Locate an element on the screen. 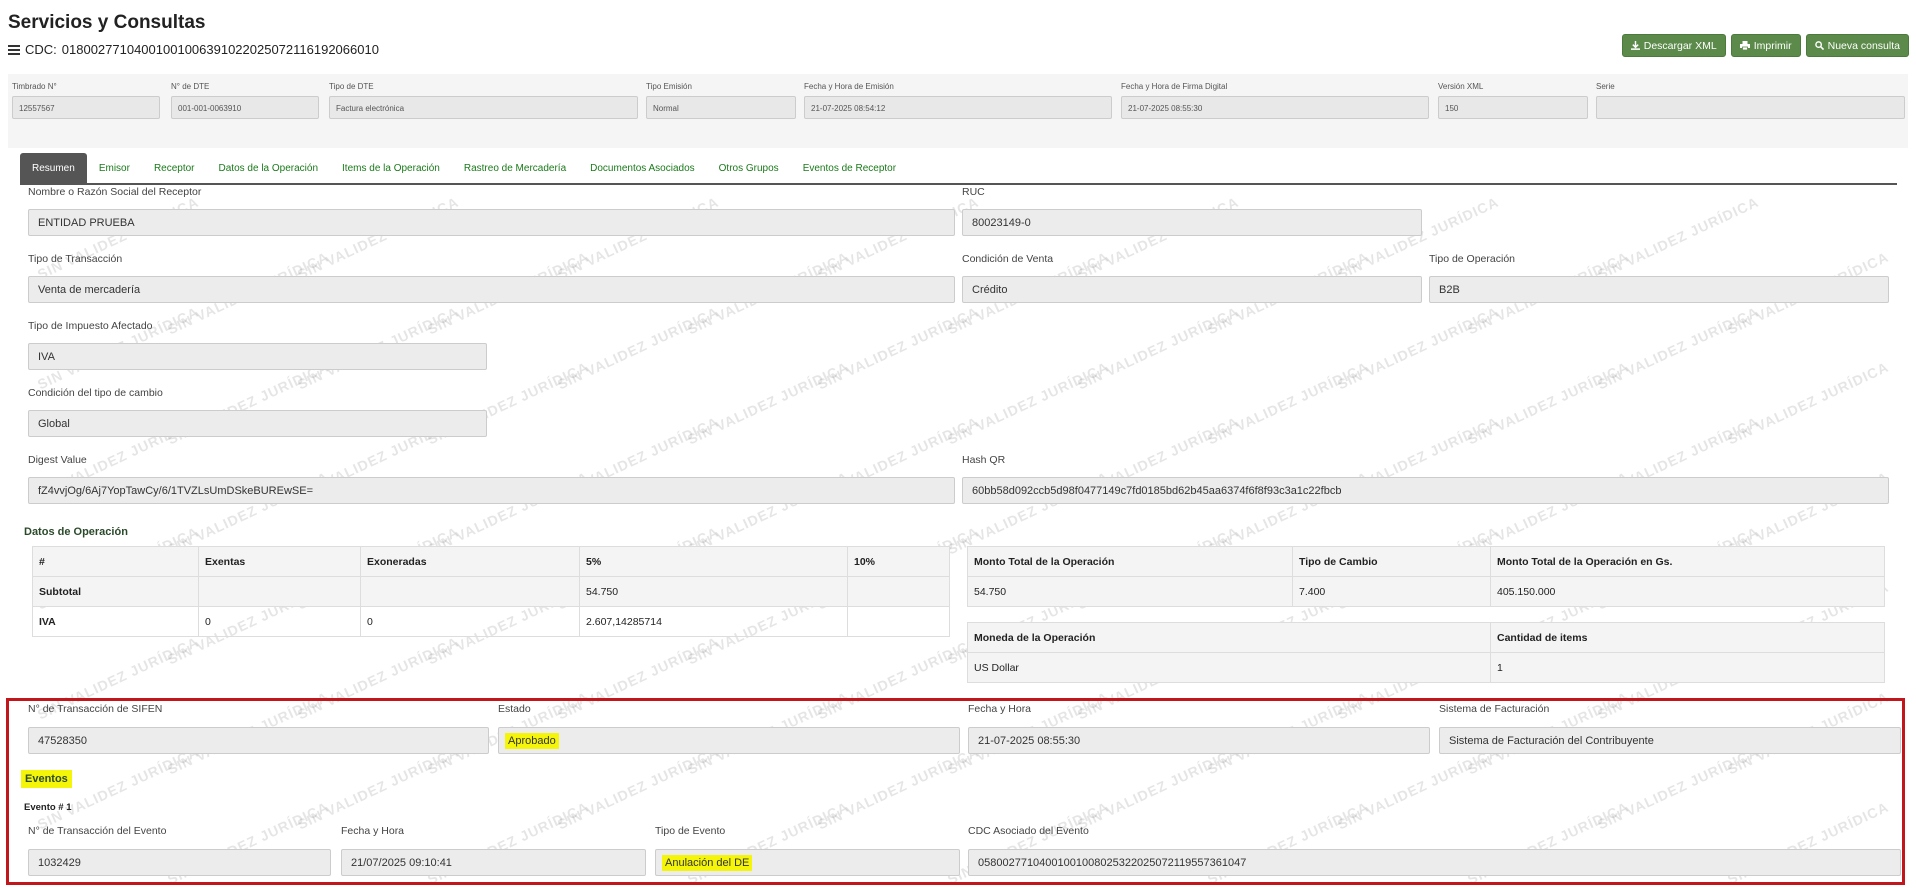 Image resolution: width=1916 pixels, height=888 pixels. table-row: IVA 0 0 2.607,14285714 is located at coordinates (491, 621).